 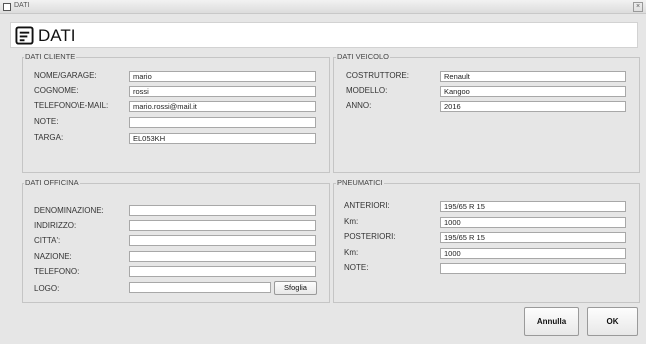 What do you see at coordinates (47, 240) in the screenshot?
I see `field-label-citta: CITTA':` at bounding box center [47, 240].